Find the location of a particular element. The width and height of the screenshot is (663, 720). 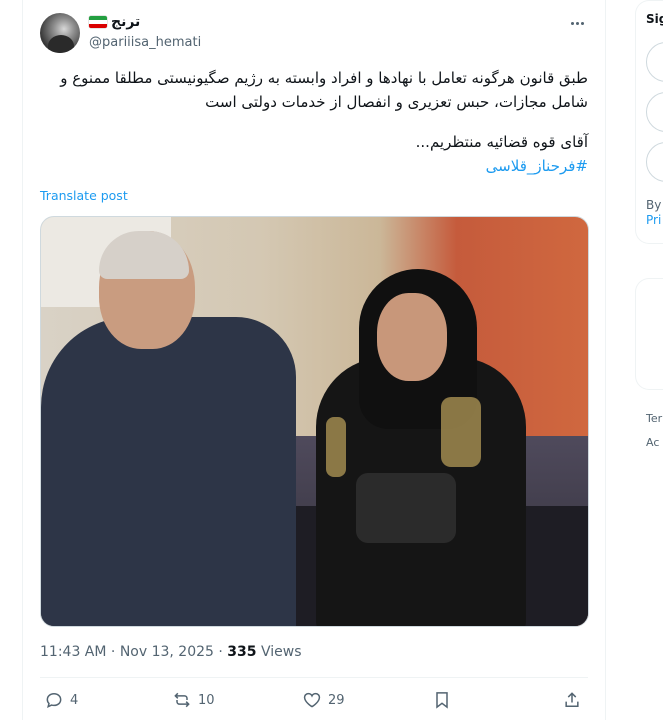

share-icon is located at coordinates (572, 699).